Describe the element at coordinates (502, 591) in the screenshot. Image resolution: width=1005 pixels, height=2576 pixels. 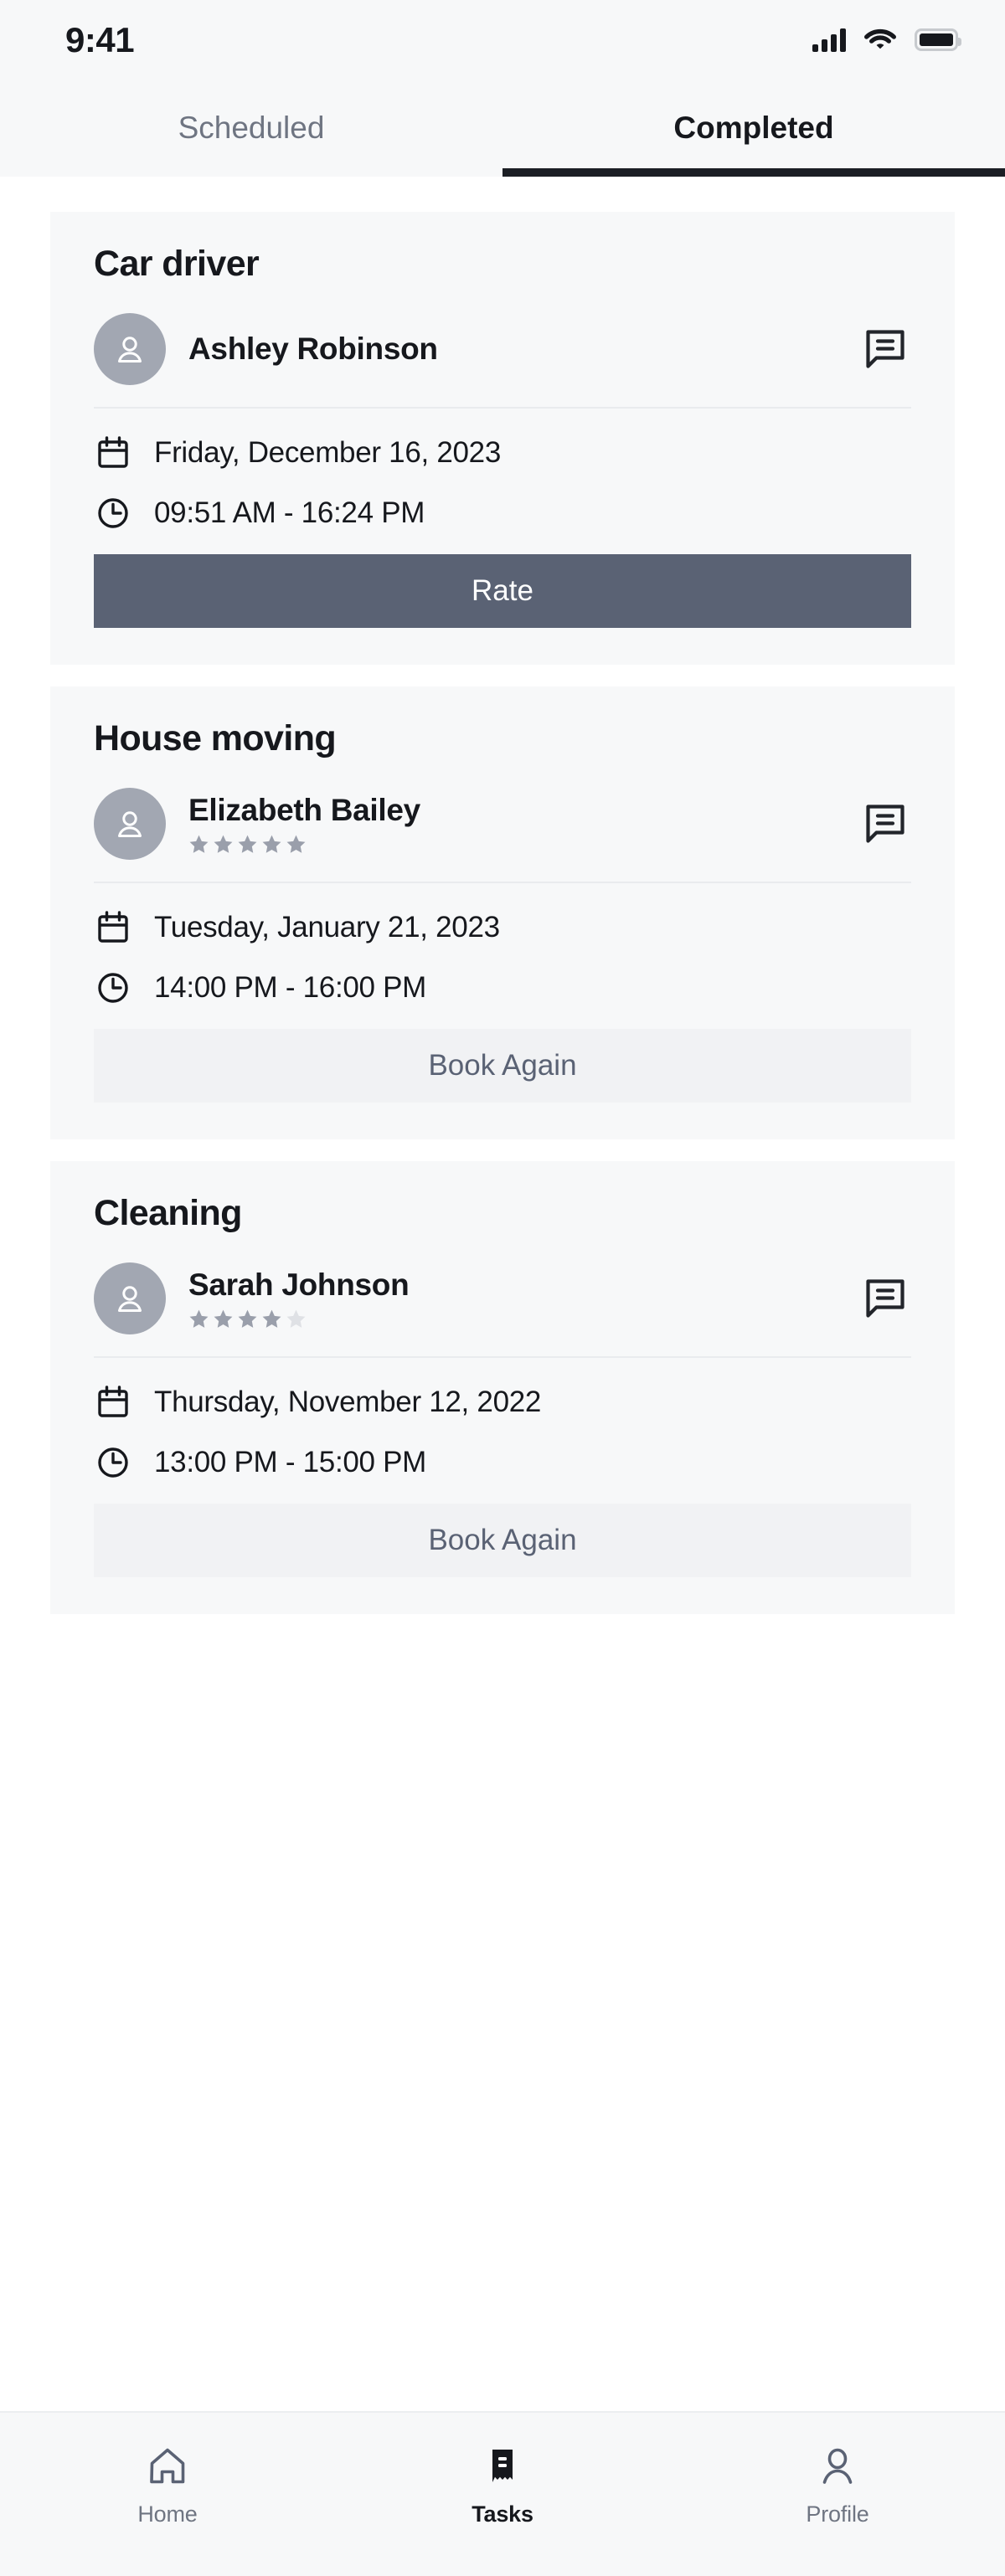
I see `rate-button: Rate` at that location.